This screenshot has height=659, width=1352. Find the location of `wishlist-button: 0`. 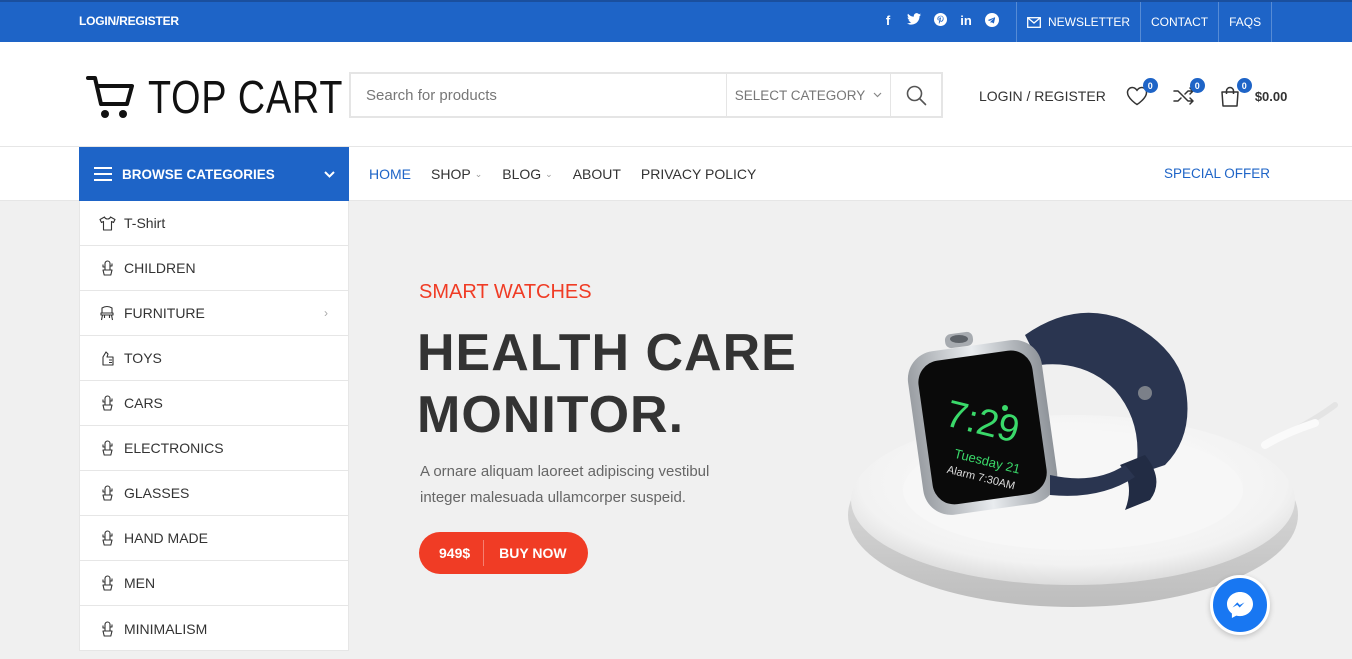

wishlist-button: 0 is located at coordinates (1142, 92).